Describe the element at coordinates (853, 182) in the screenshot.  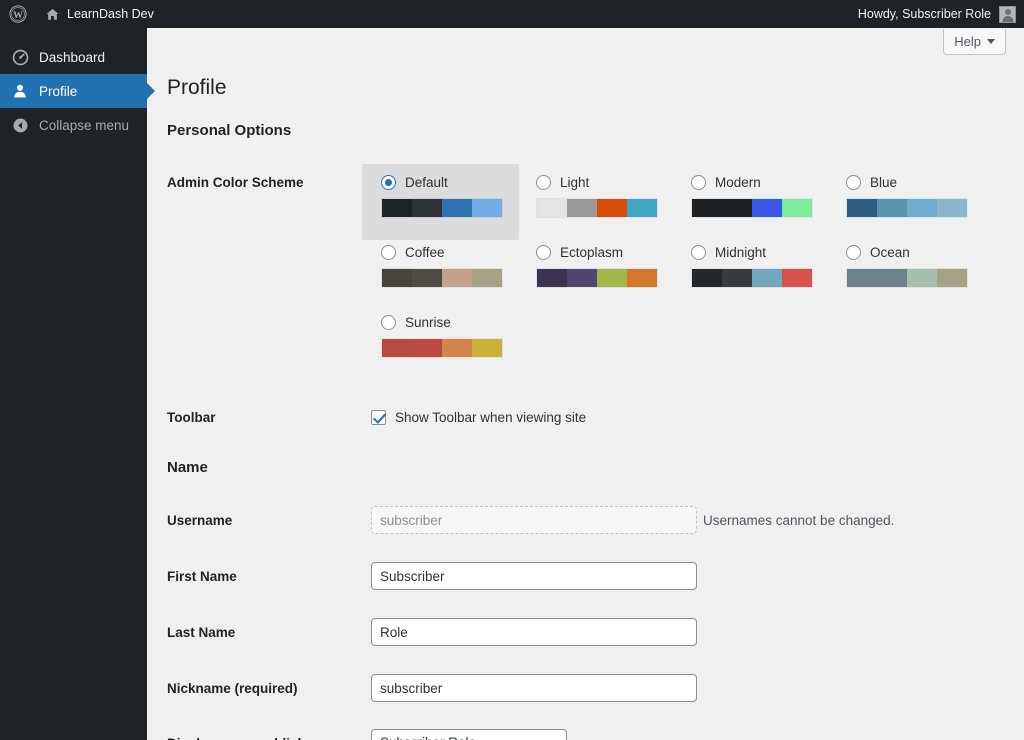
I see `radio-blue` at that location.